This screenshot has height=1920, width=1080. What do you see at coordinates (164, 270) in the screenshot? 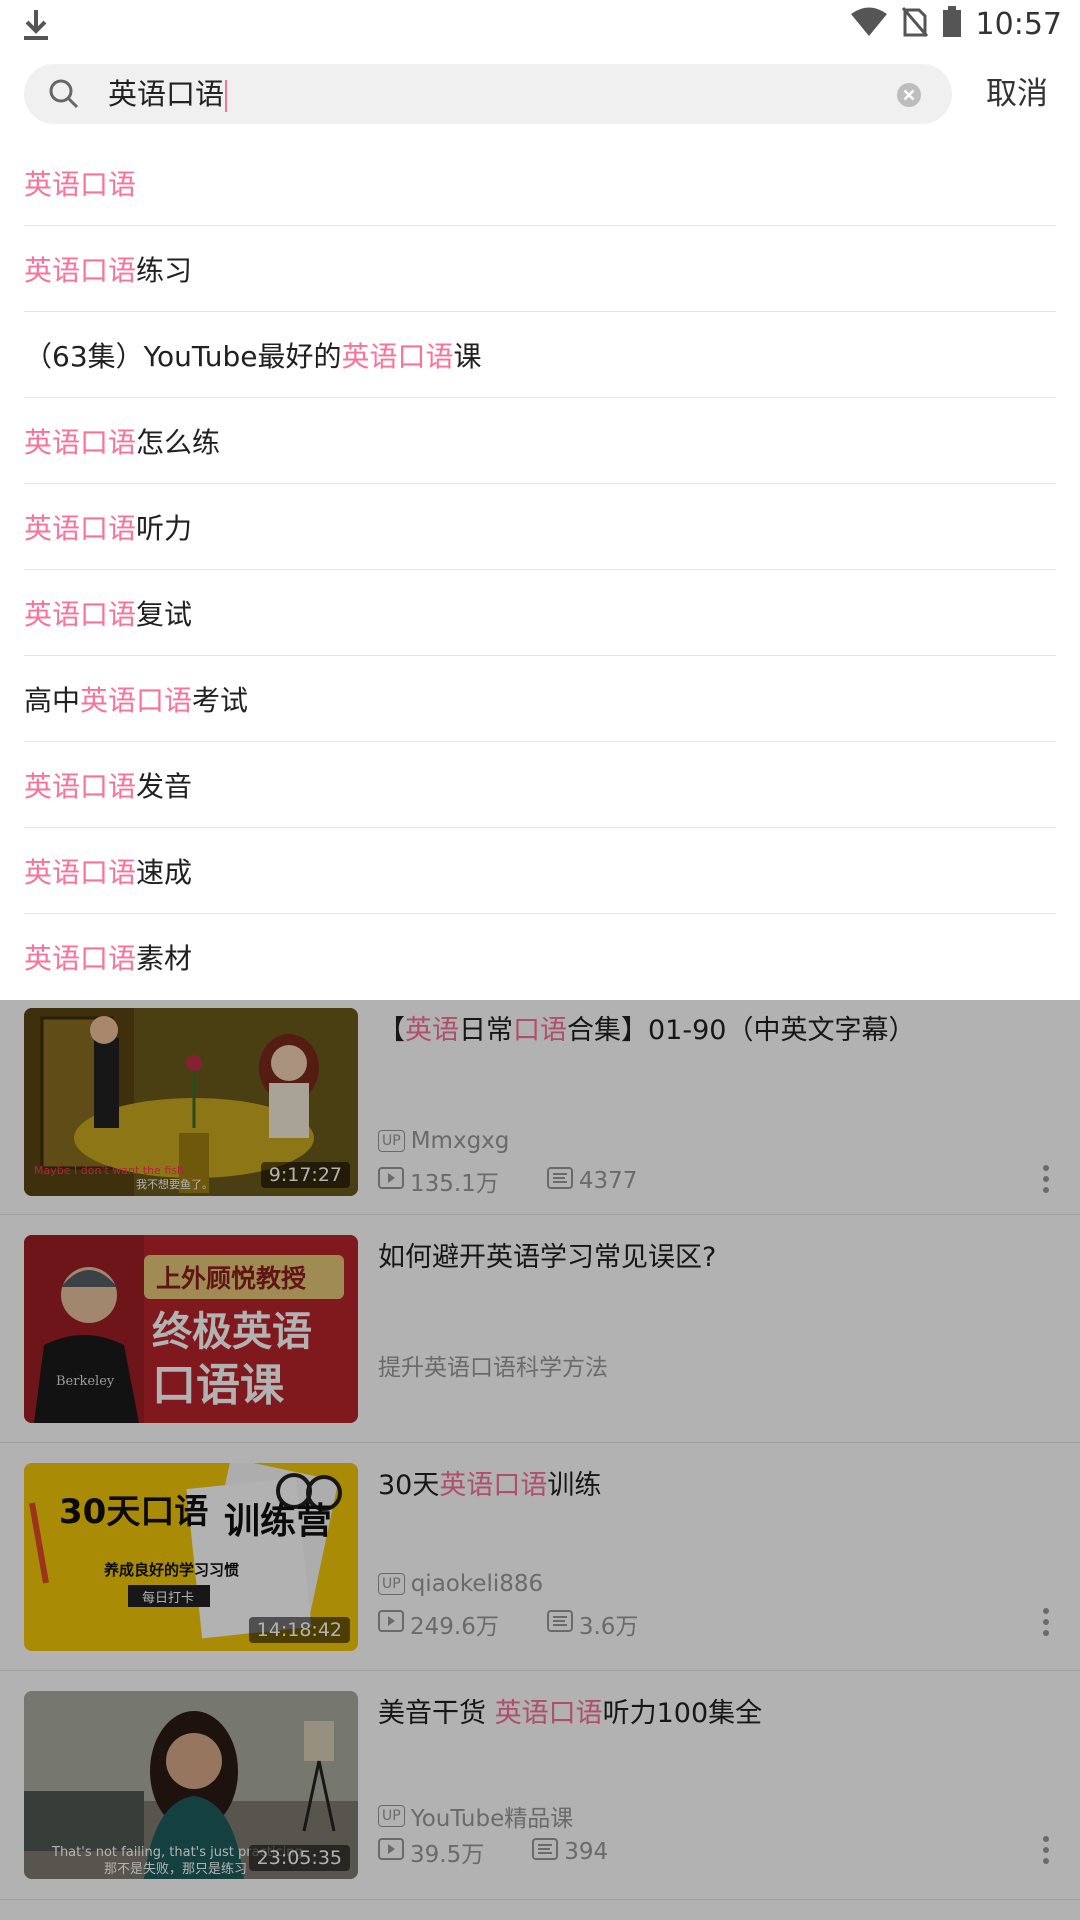
I see `suggestion-text: 练习` at bounding box center [164, 270].